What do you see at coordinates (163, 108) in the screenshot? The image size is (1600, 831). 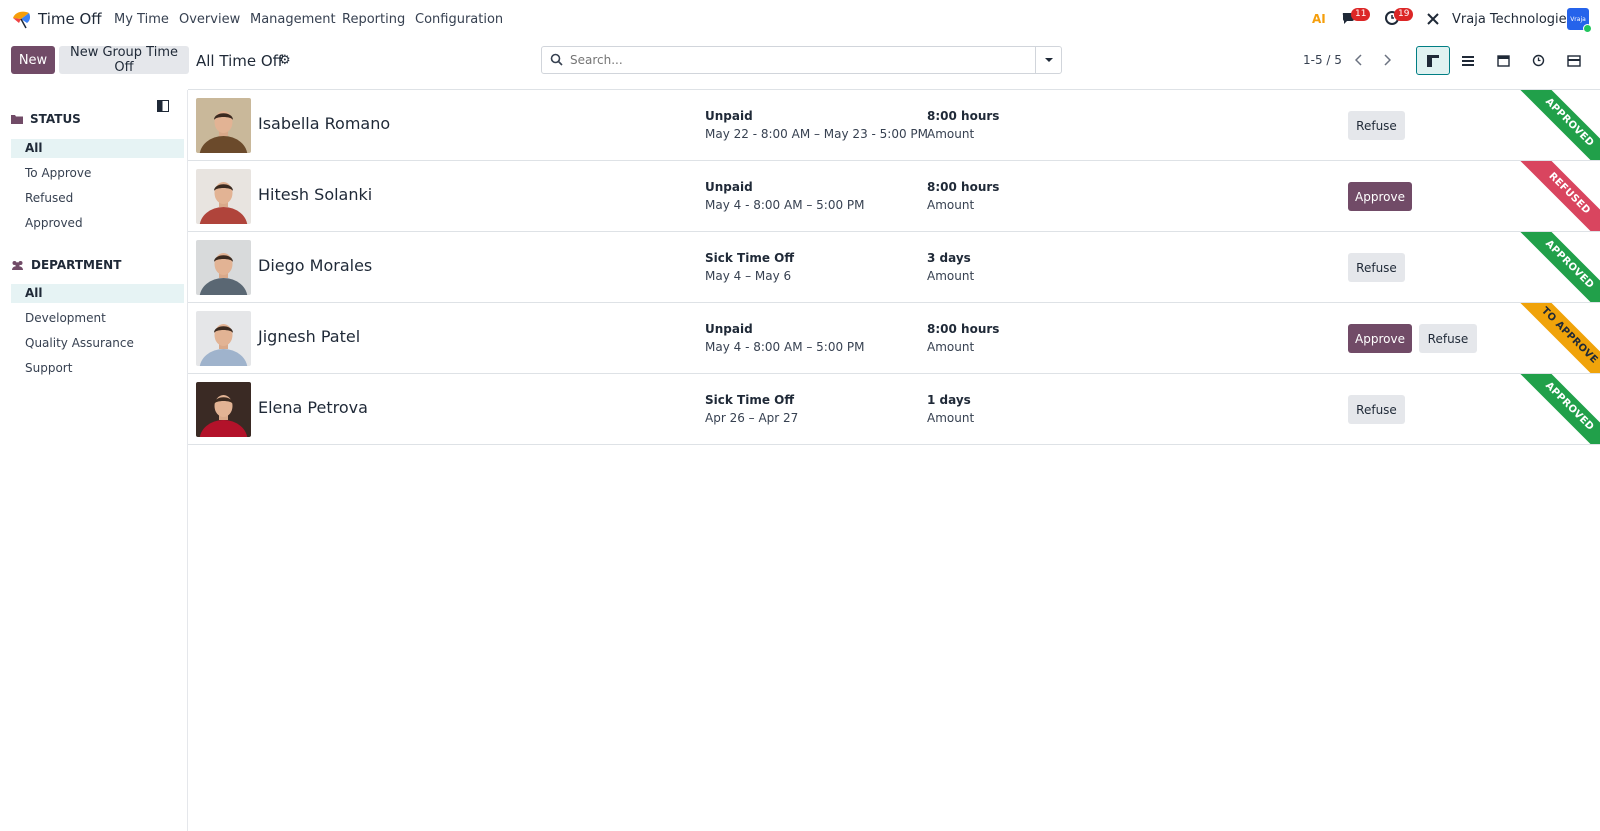 I see `sidebar-collapse-icon` at bounding box center [163, 108].